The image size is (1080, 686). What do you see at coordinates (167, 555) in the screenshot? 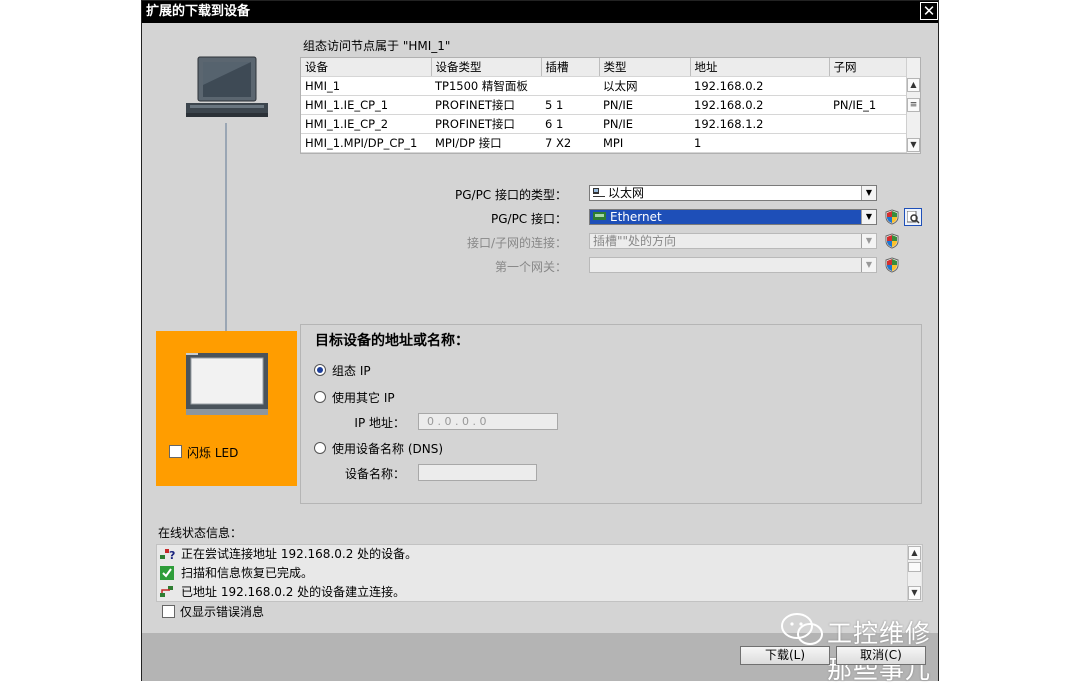
I see `connecting-icon: ?` at bounding box center [167, 555].